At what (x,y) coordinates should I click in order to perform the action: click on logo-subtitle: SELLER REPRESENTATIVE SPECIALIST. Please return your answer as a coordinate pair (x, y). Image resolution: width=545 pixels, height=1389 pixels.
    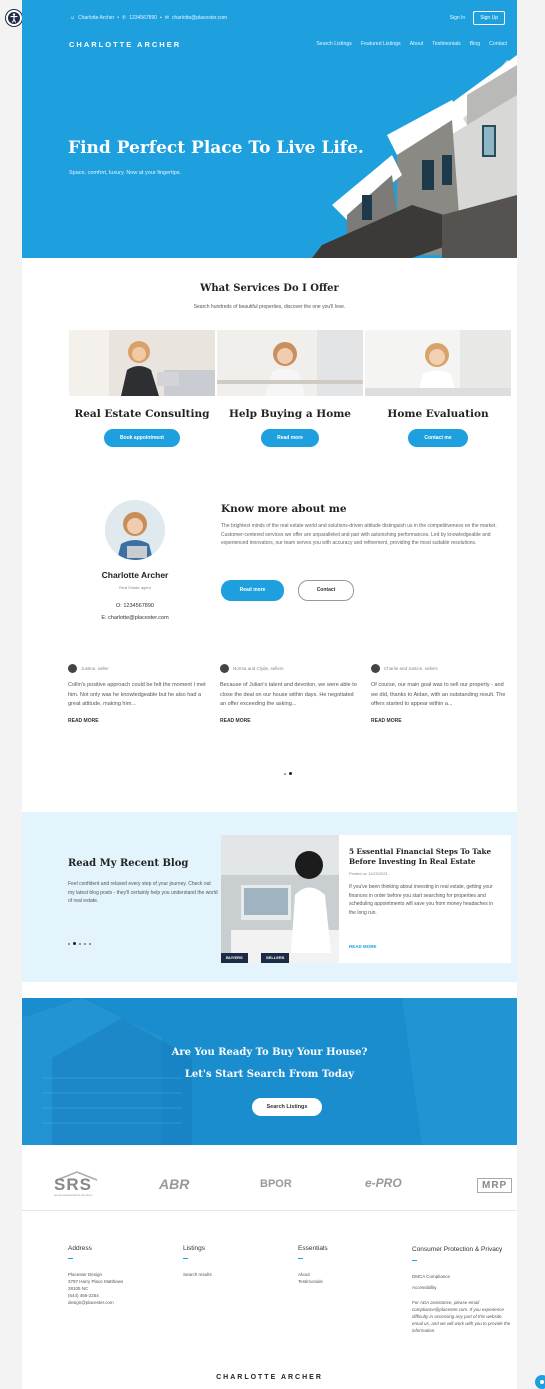
    Looking at the image, I should click on (73, 1196).